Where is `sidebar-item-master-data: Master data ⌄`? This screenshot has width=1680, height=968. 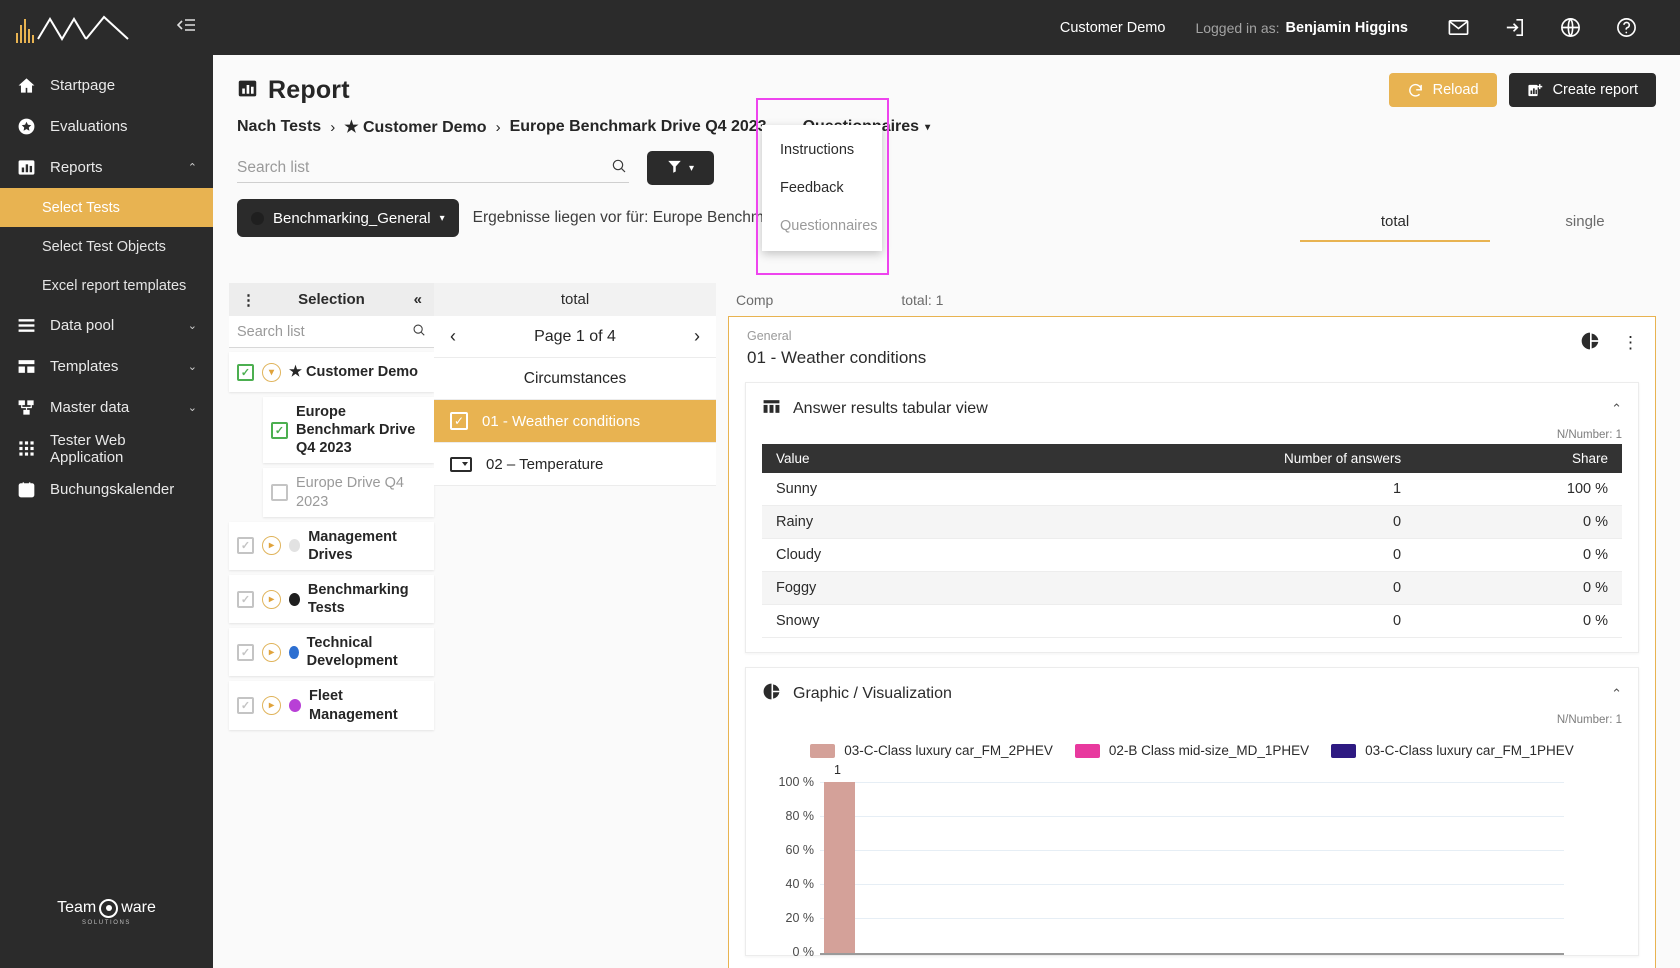
sidebar-item-master-data: Master data ⌄ is located at coordinates (106, 407).